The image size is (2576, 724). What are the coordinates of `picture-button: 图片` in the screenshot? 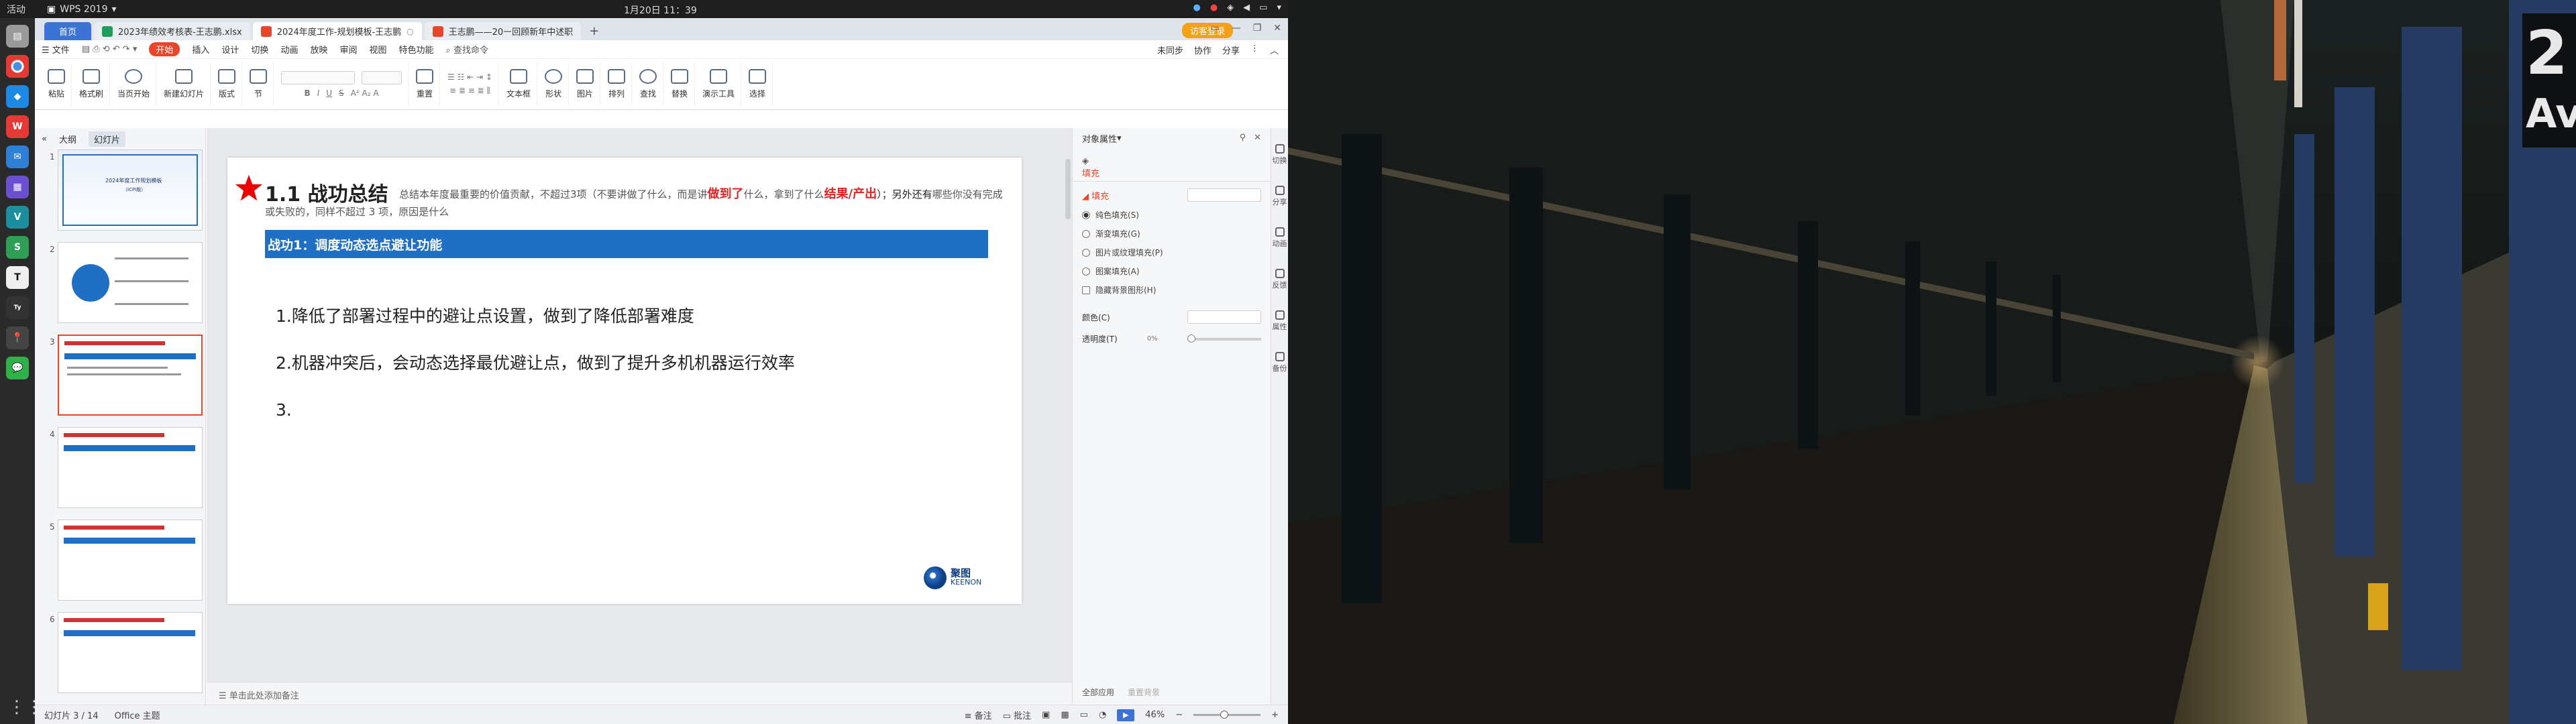 It's located at (585, 84).